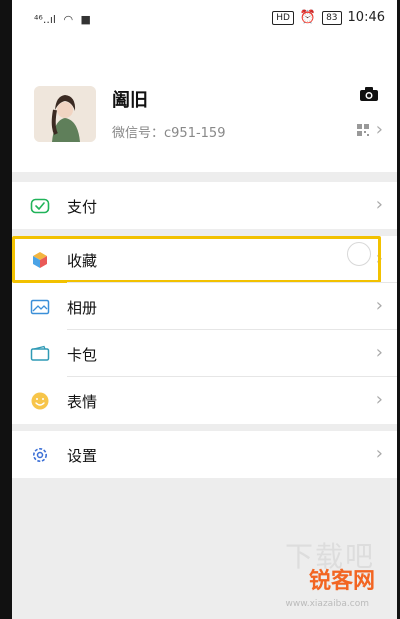  Describe the element at coordinates (169, 133) in the screenshot. I see `wechat-id: 微信号：c951-159` at that location.